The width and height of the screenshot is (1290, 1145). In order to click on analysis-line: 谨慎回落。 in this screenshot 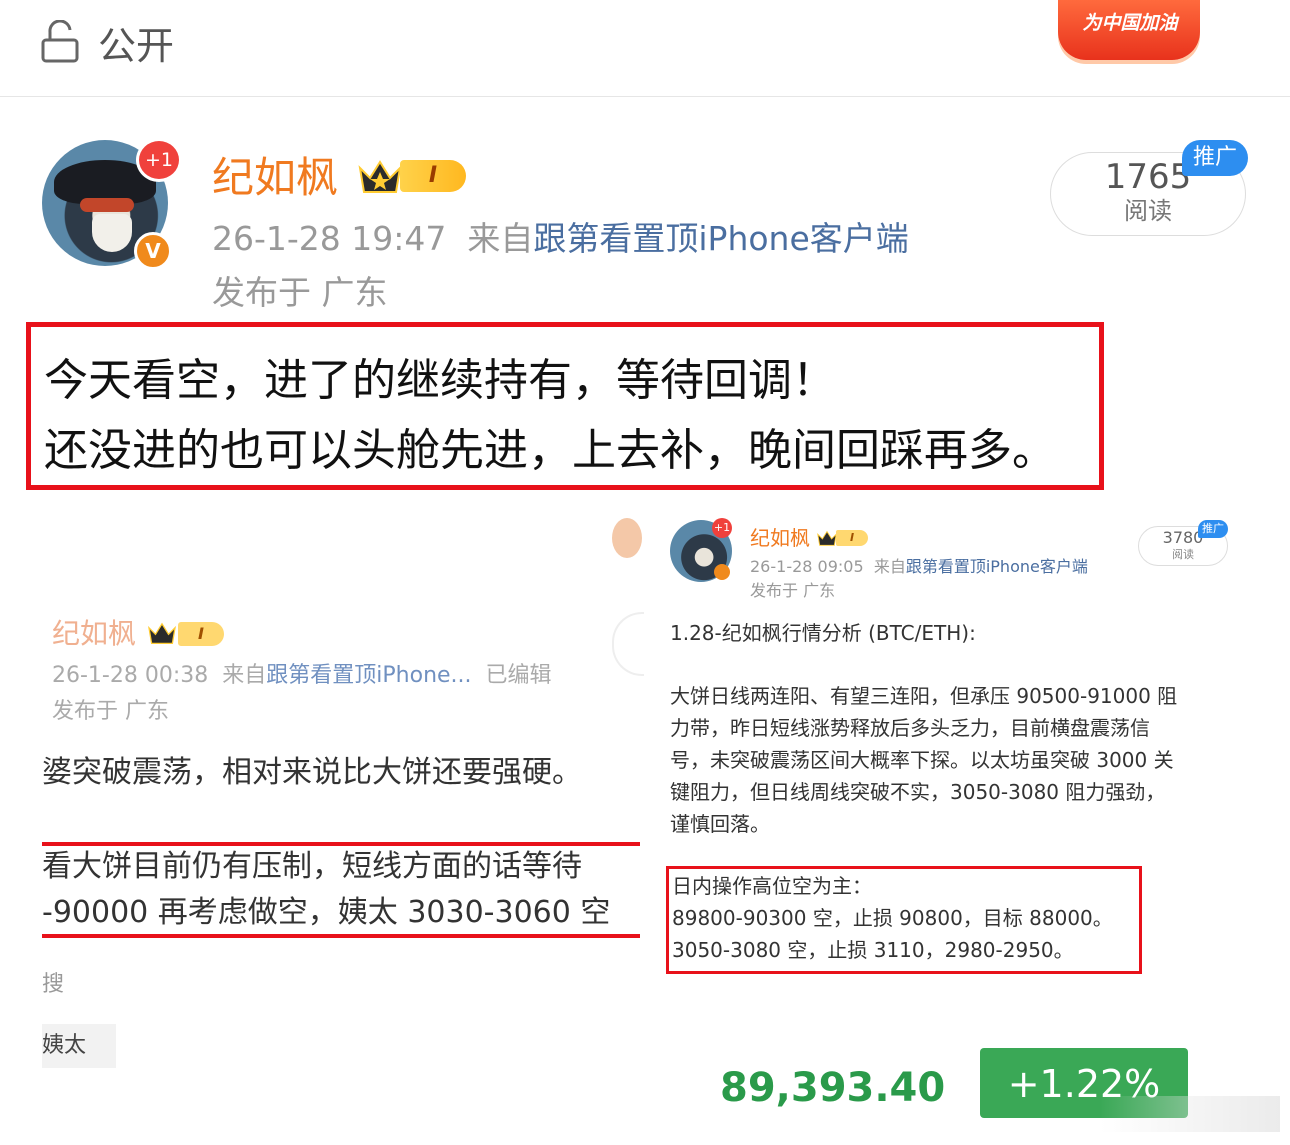, I will do `click(720, 824)`.